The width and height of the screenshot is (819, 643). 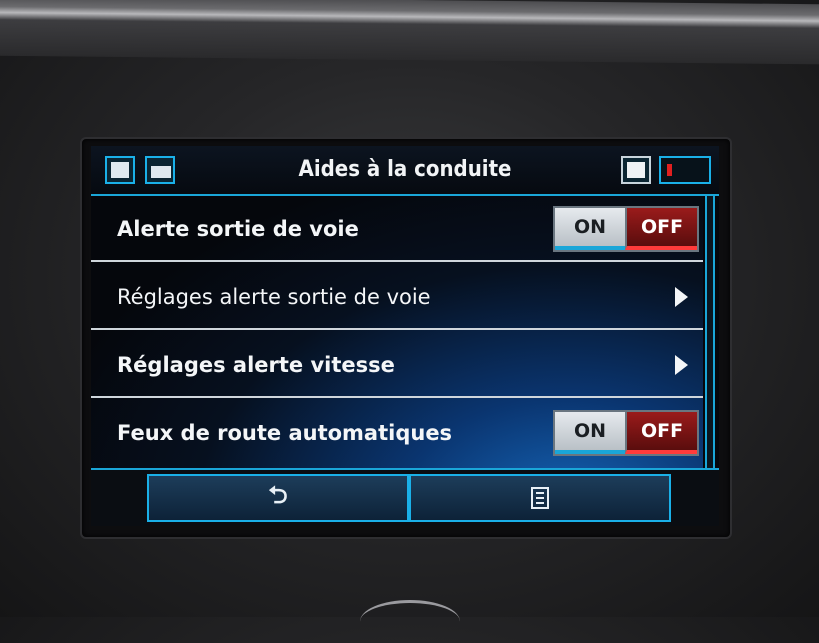 What do you see at coordinates (410, 621) in the screenshot?
I see `dashboard-knob-edge` at bounding box center [410, 621].